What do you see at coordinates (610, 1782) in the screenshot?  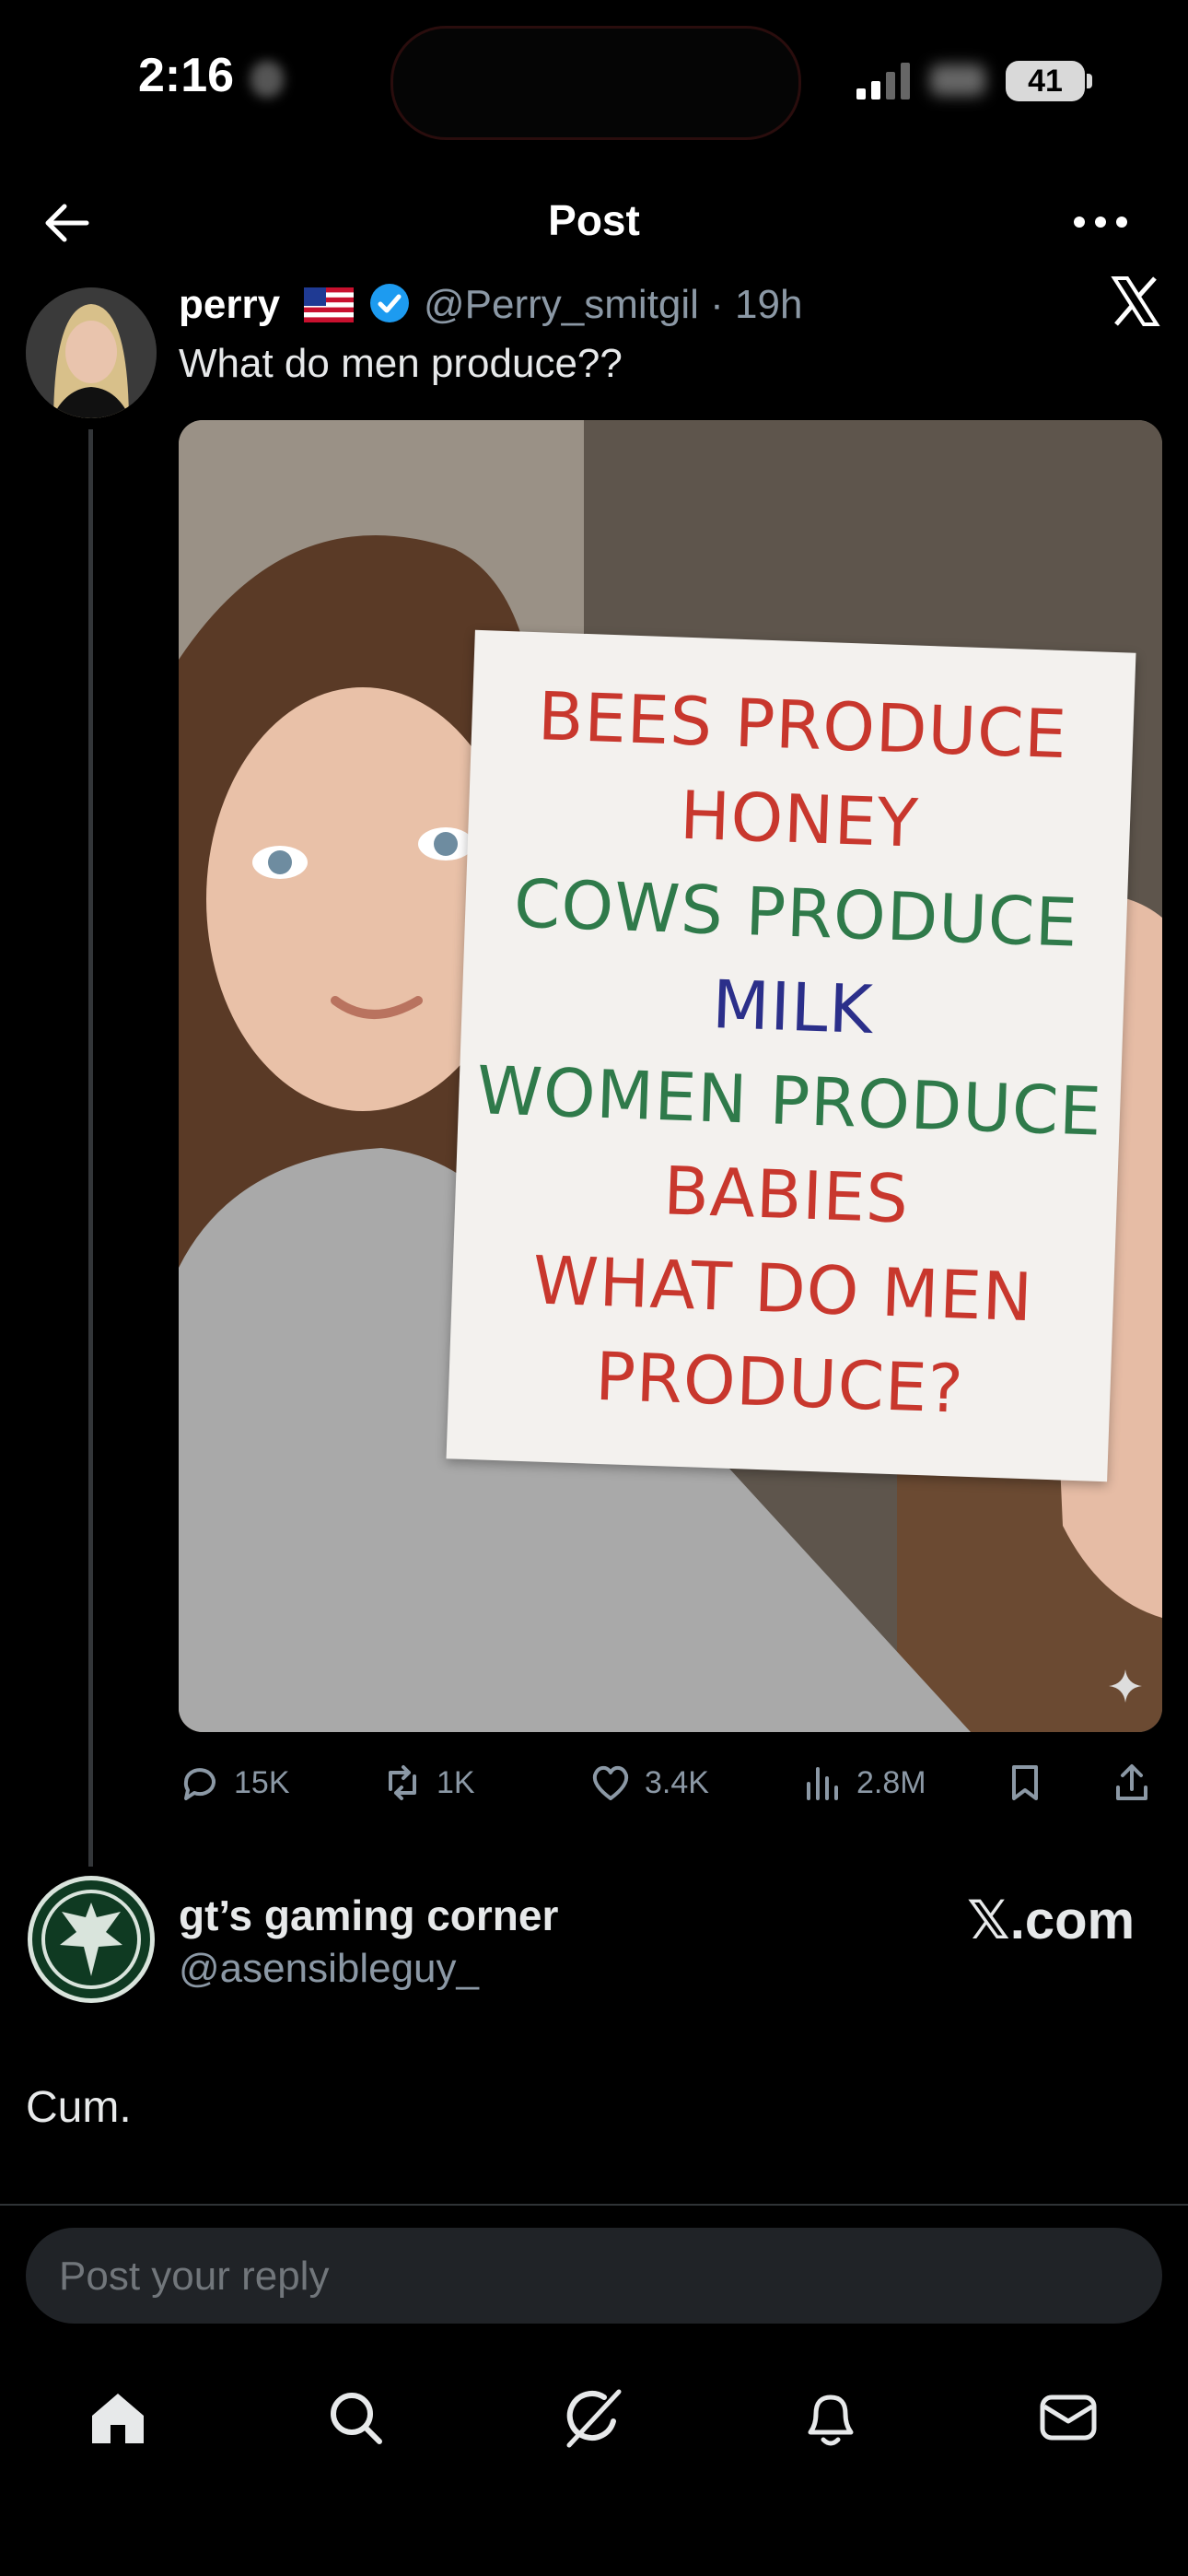 I see `heart-icon` at bounding box center [610, 1782].